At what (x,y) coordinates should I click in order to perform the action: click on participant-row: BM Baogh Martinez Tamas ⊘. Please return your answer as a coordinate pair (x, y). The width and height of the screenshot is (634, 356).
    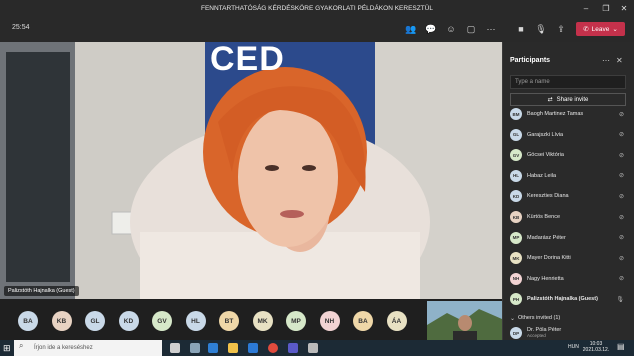
    Looking at the image, I should click on (570, 114).